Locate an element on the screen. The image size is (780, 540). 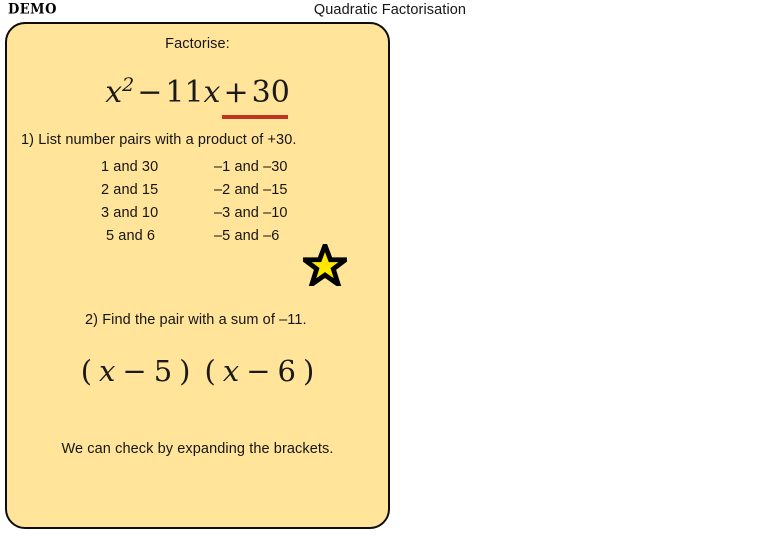
factored-number-2: 6 is located at coordinates (286, 371).